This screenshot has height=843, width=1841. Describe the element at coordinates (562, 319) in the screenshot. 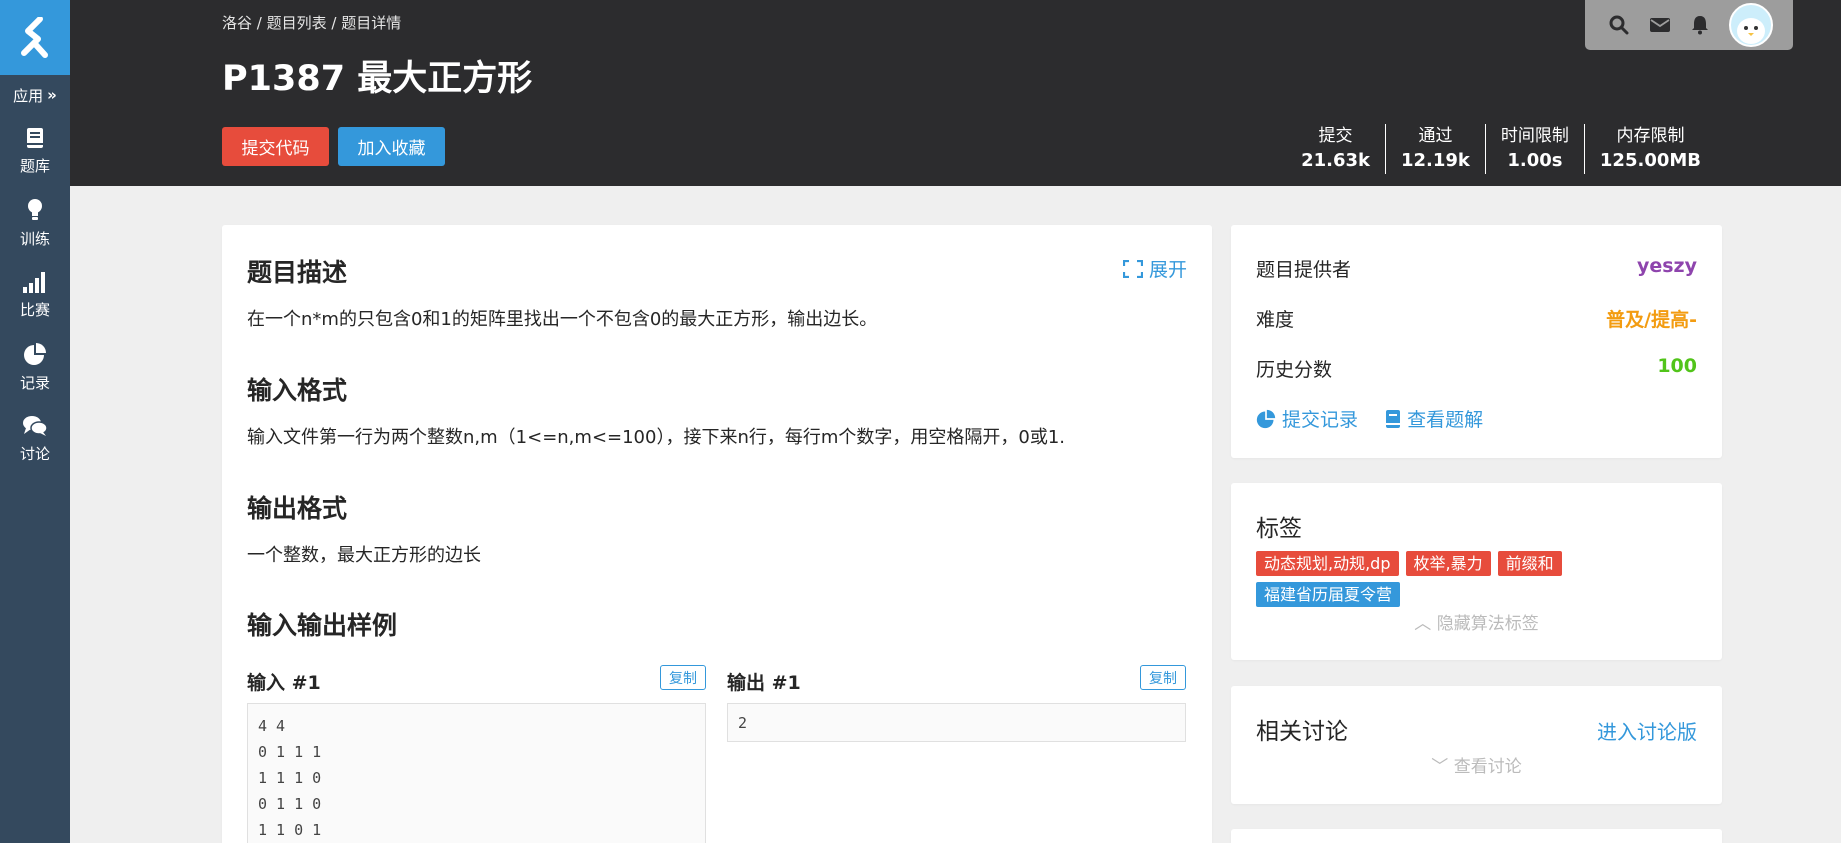

I see `description-text: 在一个n*m的只包含0和1的矩阵里找出一个不包含0的最大正方形，输出边长。` at that location.